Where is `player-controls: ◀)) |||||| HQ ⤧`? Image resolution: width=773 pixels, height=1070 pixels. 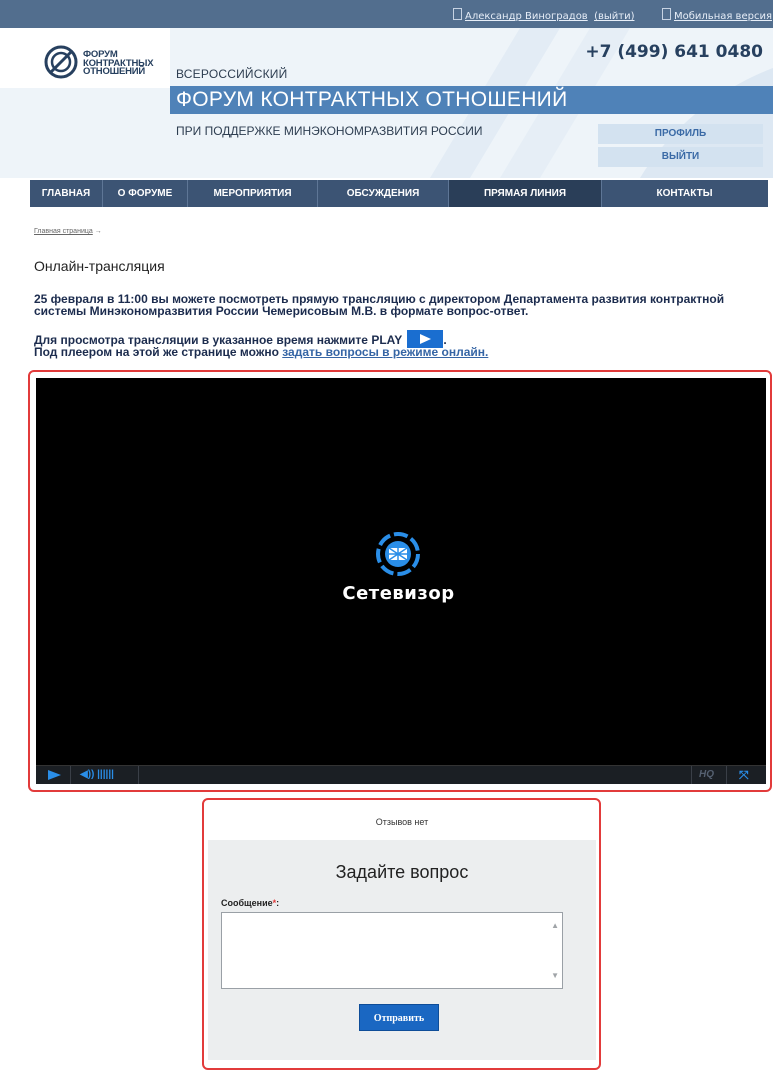
player-controls: ◀)) |||||| HQ ⤧ is located at coordinates (401, 774).